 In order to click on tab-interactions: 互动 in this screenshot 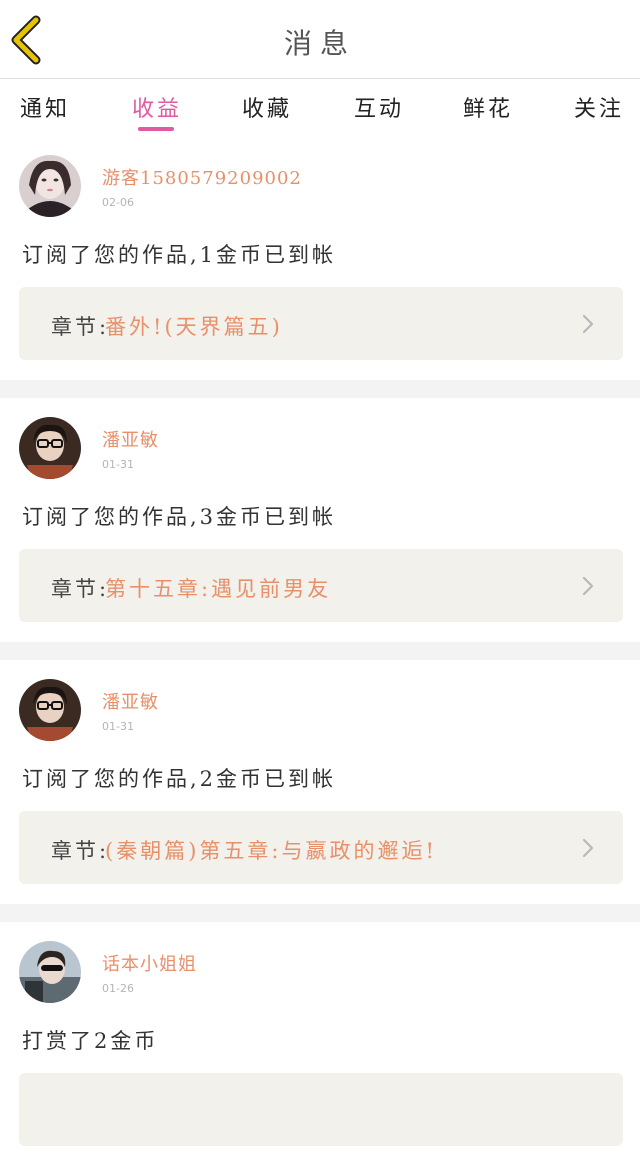, I will do `click(379, 107)`.